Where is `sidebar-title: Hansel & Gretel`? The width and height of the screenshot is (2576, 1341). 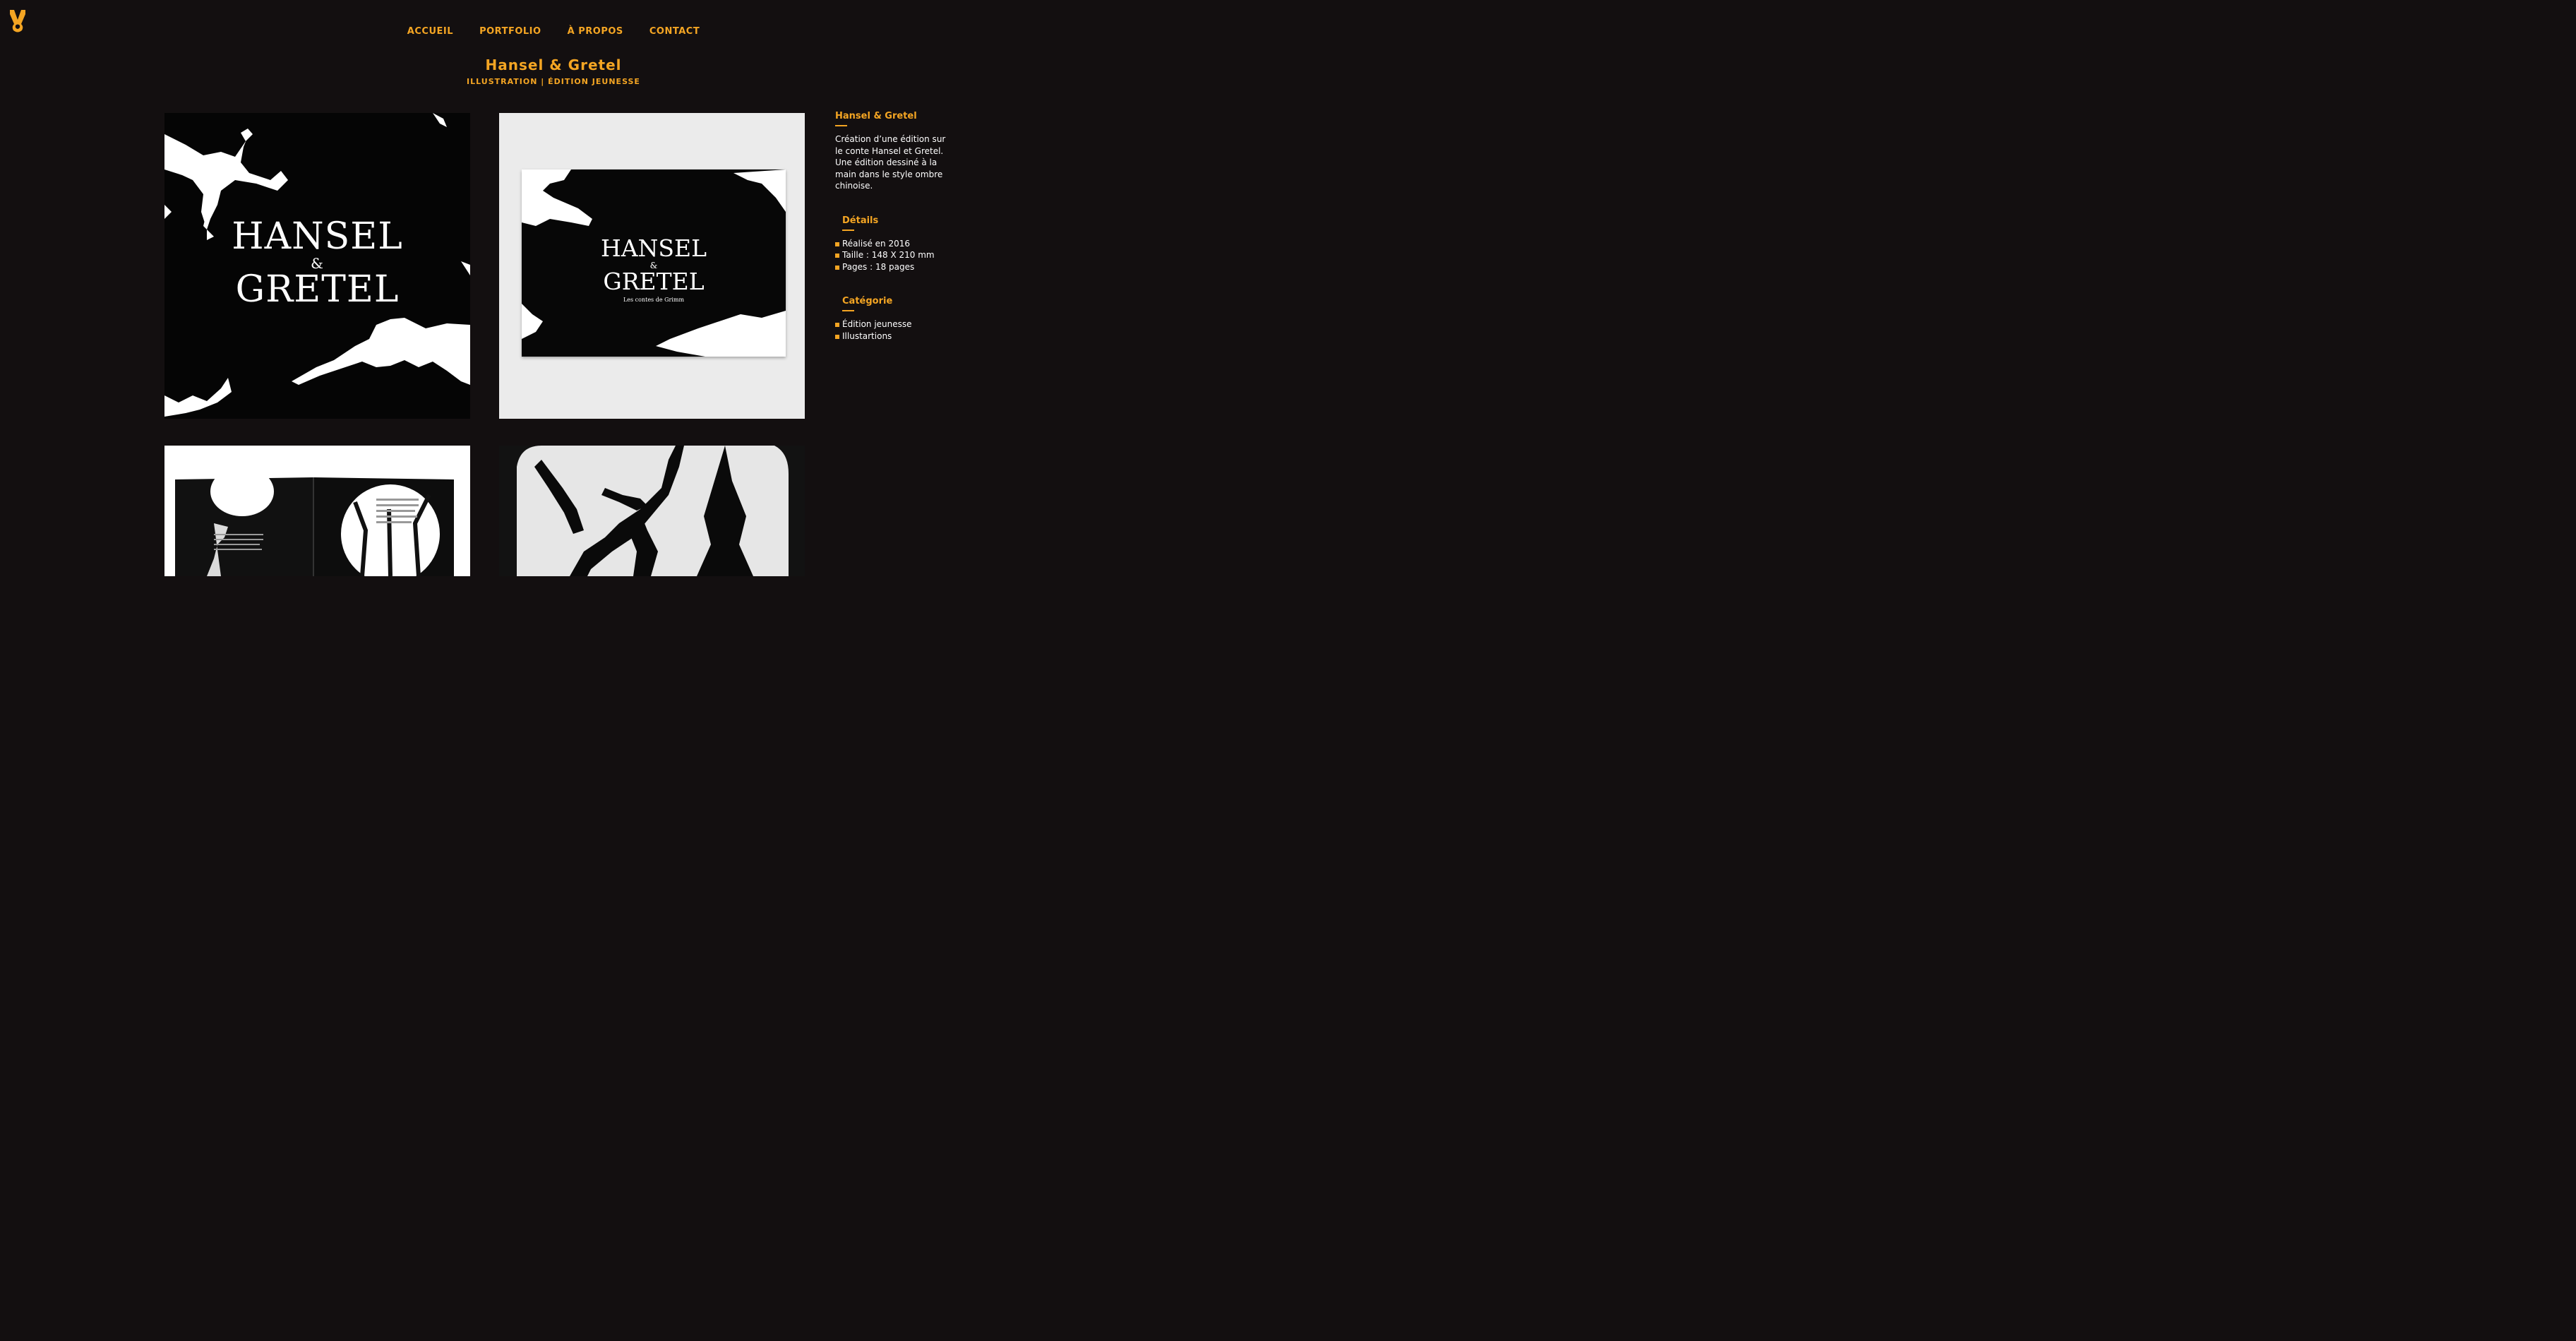
sidebar-title: Hansel & Gretel is located at coordinates (876, 116).